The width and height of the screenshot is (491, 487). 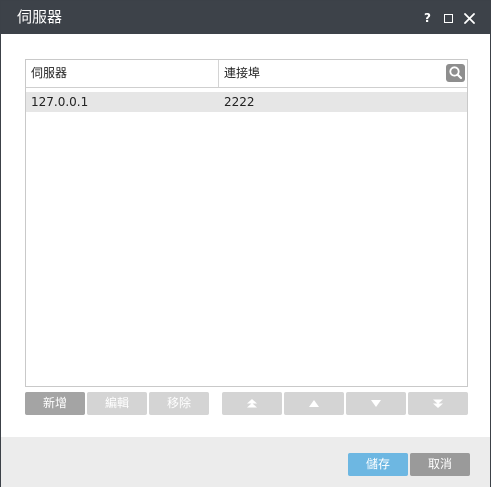 I want to click on window-controls: ?, so click(x=448, y=18).